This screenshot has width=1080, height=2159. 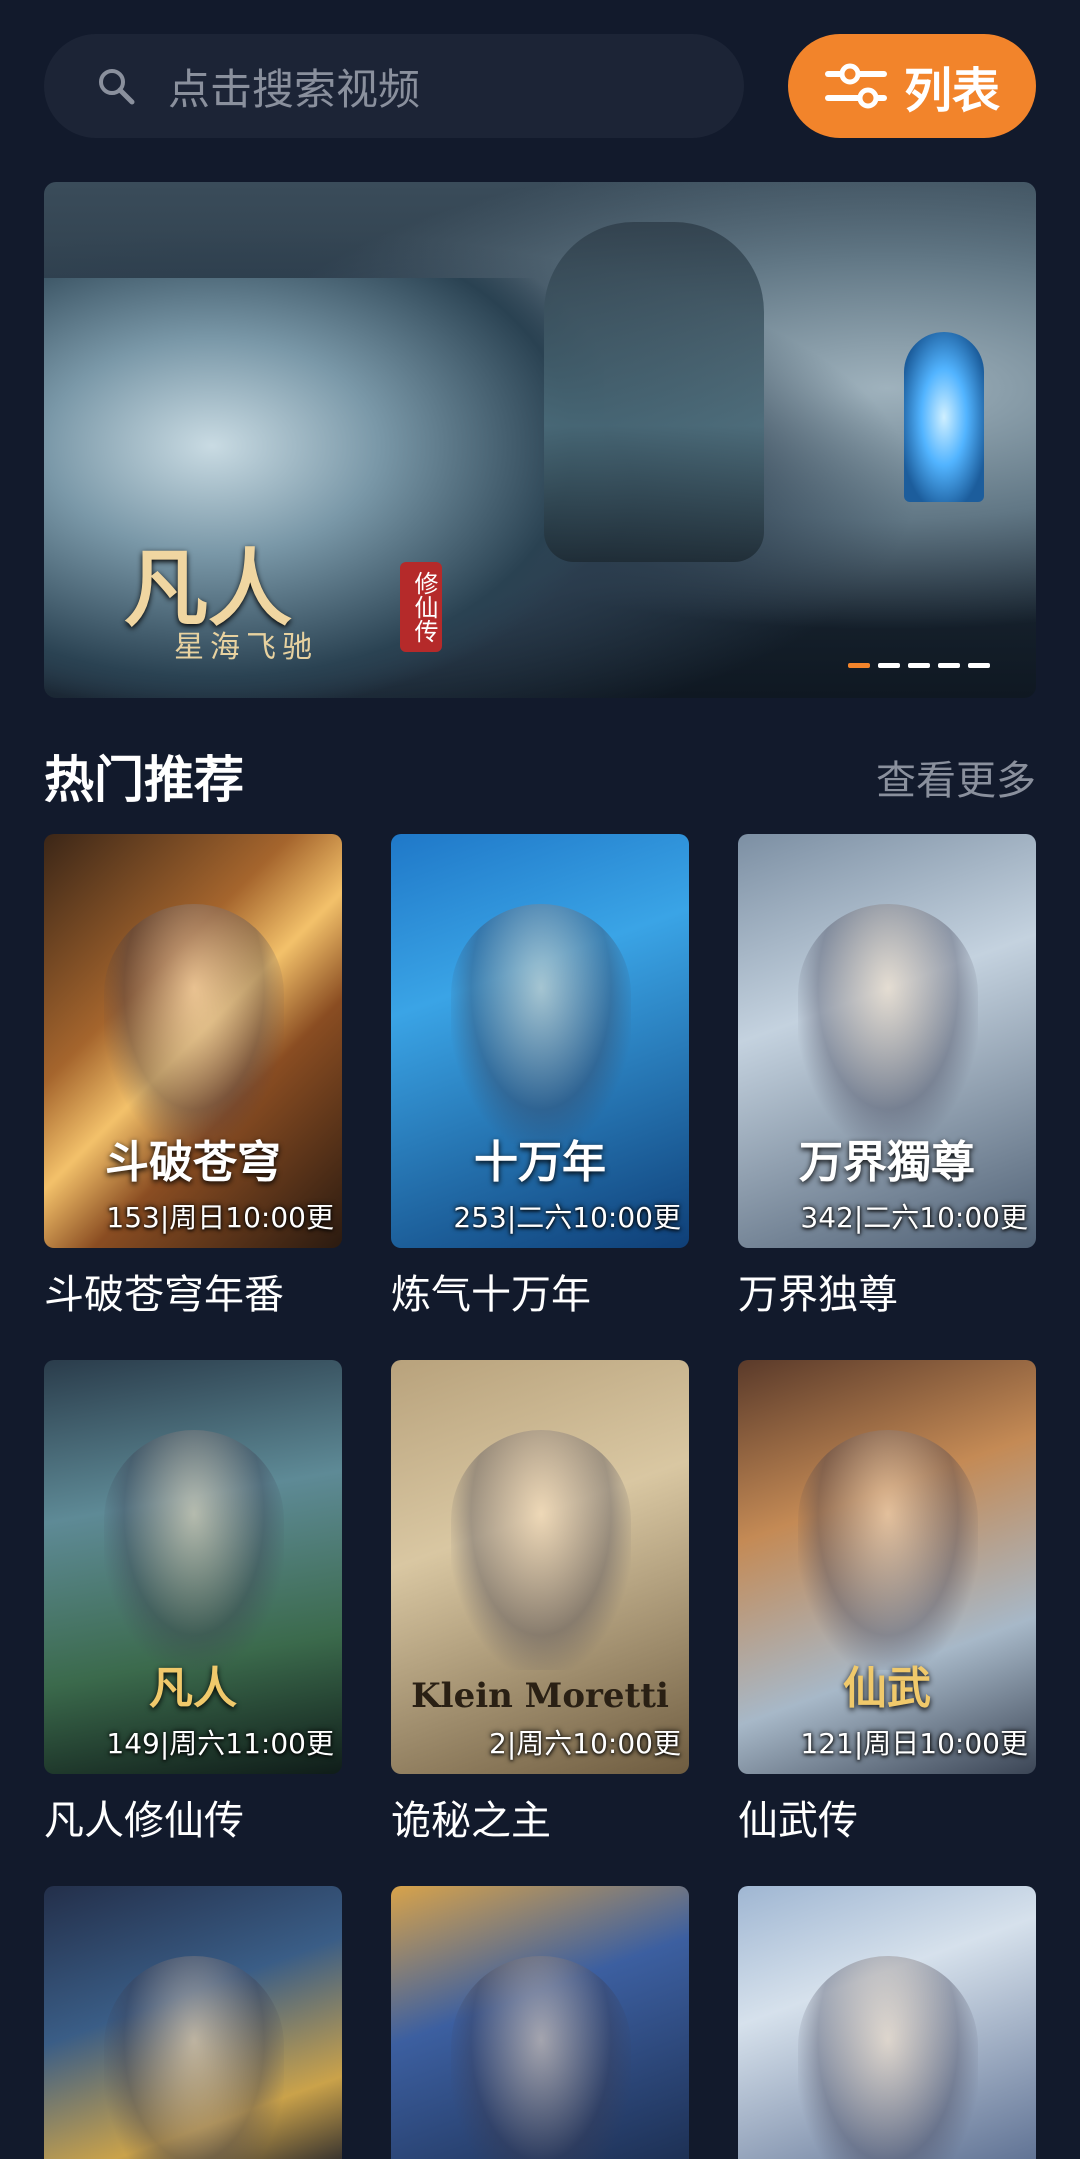 I want to click on video-card: 十万年 253|二六10:00更 炼气十万年, so click(x=540, y=1097).